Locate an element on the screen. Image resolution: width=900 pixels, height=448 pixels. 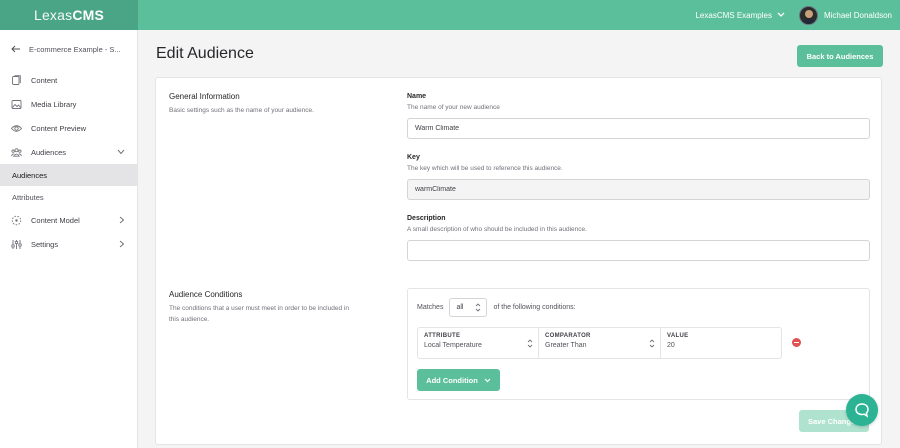
sidebar-item-settings: Settings is located at coordinates (68, 244).